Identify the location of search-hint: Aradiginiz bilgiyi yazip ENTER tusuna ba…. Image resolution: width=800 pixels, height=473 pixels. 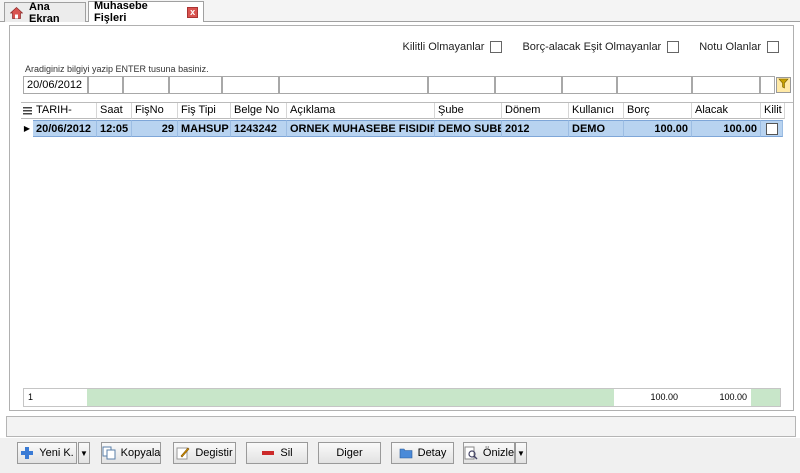
(117, 69).